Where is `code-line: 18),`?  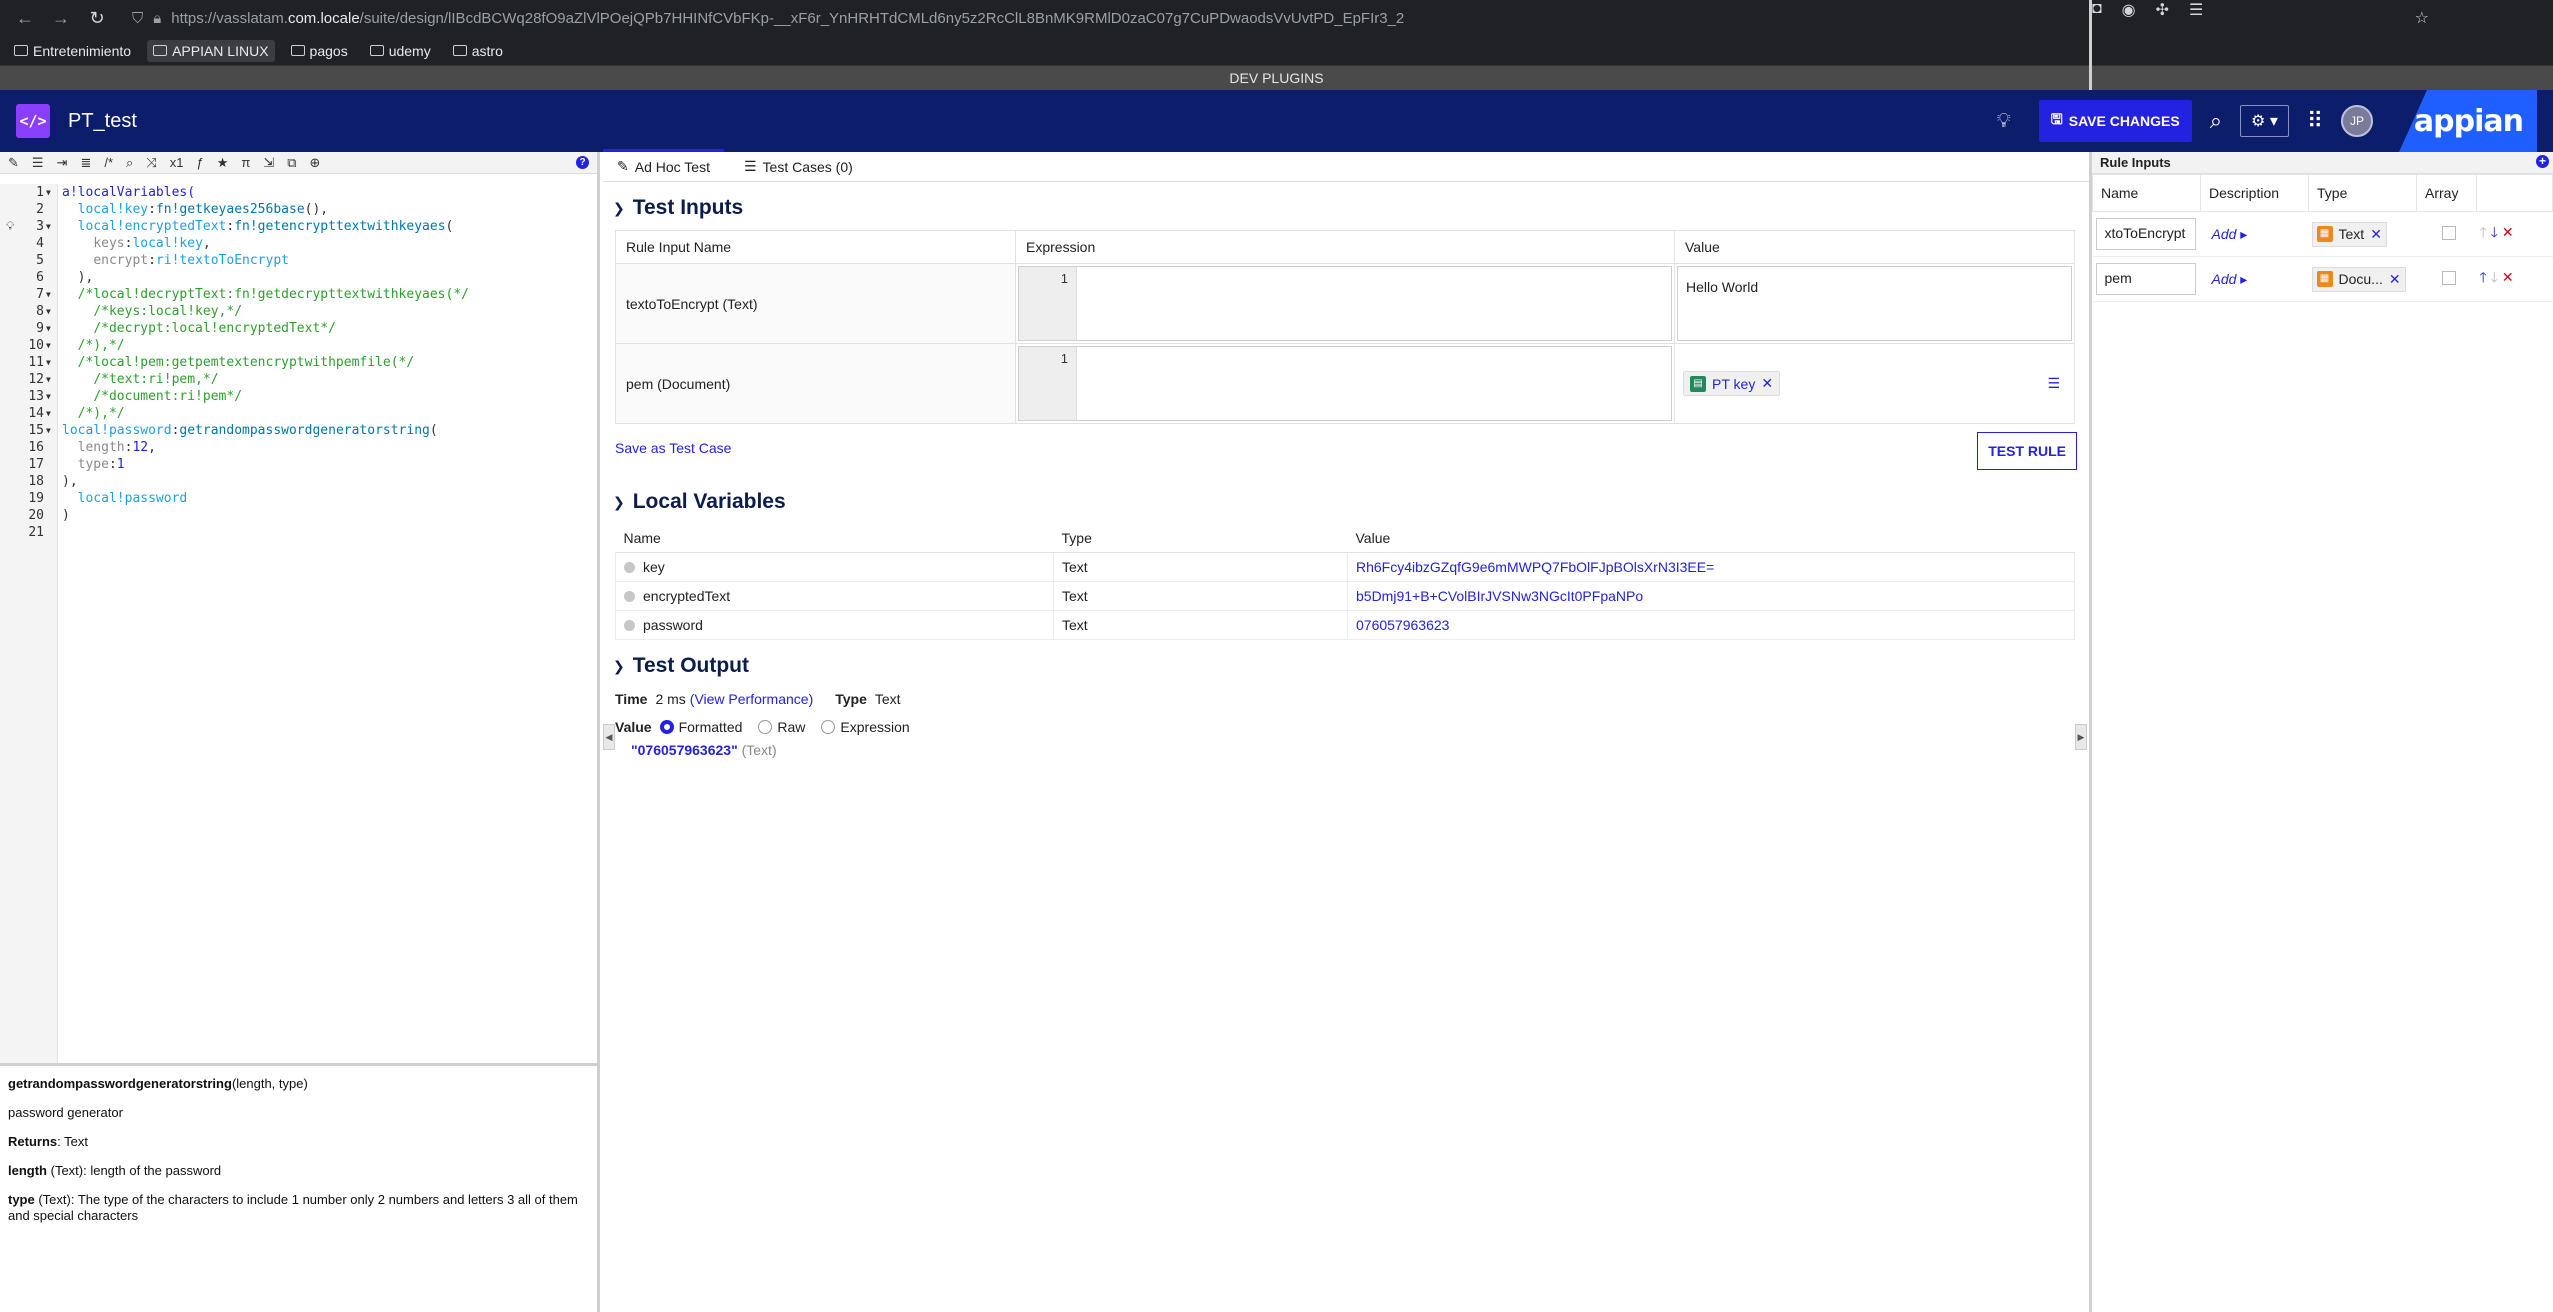 code-line: 18), is located at coordinates (300, 481).